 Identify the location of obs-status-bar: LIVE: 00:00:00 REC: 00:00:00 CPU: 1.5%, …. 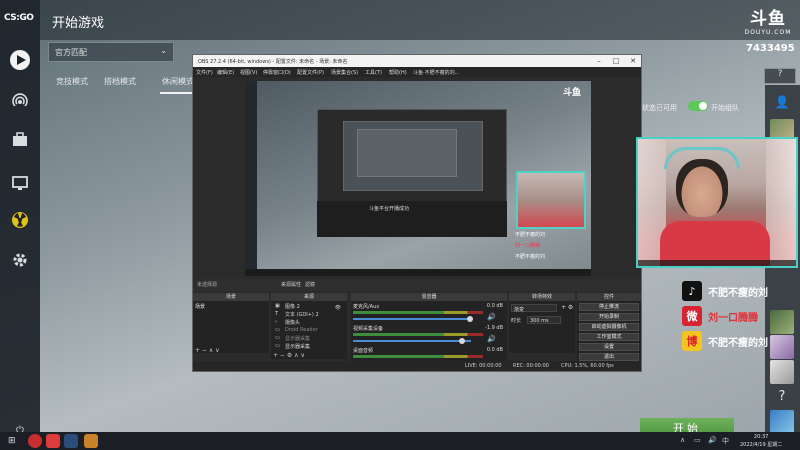
(417, 366).